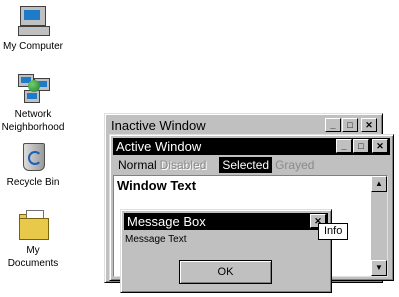  I want to click on message-box-title: Message Box, so click(166, 221).